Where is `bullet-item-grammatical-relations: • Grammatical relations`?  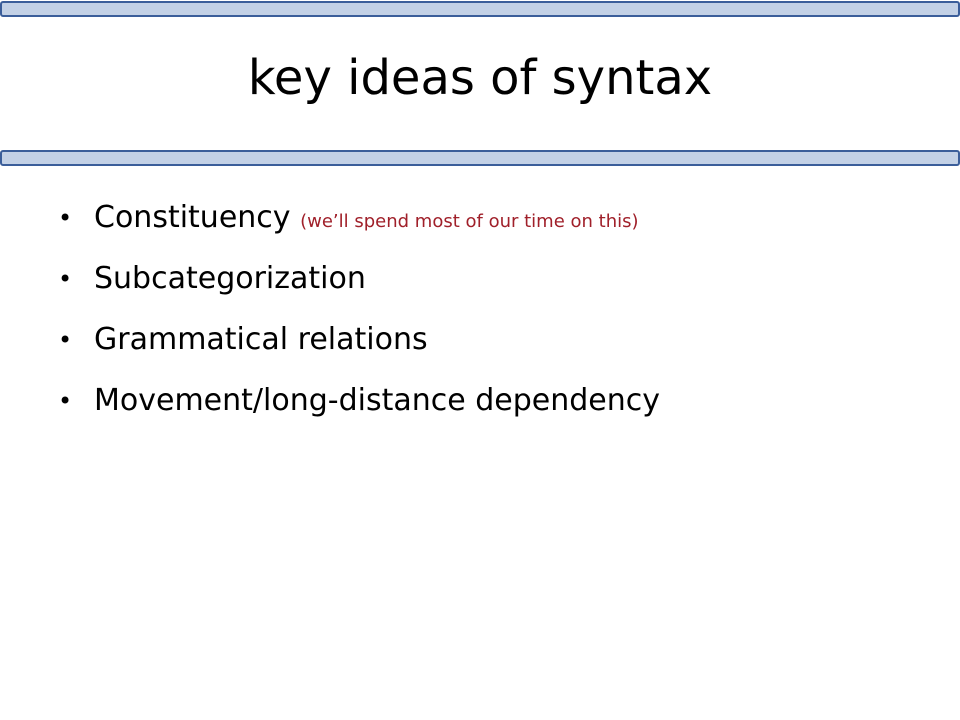
bullet-item-grammatical-relations: • Grammatical relations is located at coordinates (359, 346).